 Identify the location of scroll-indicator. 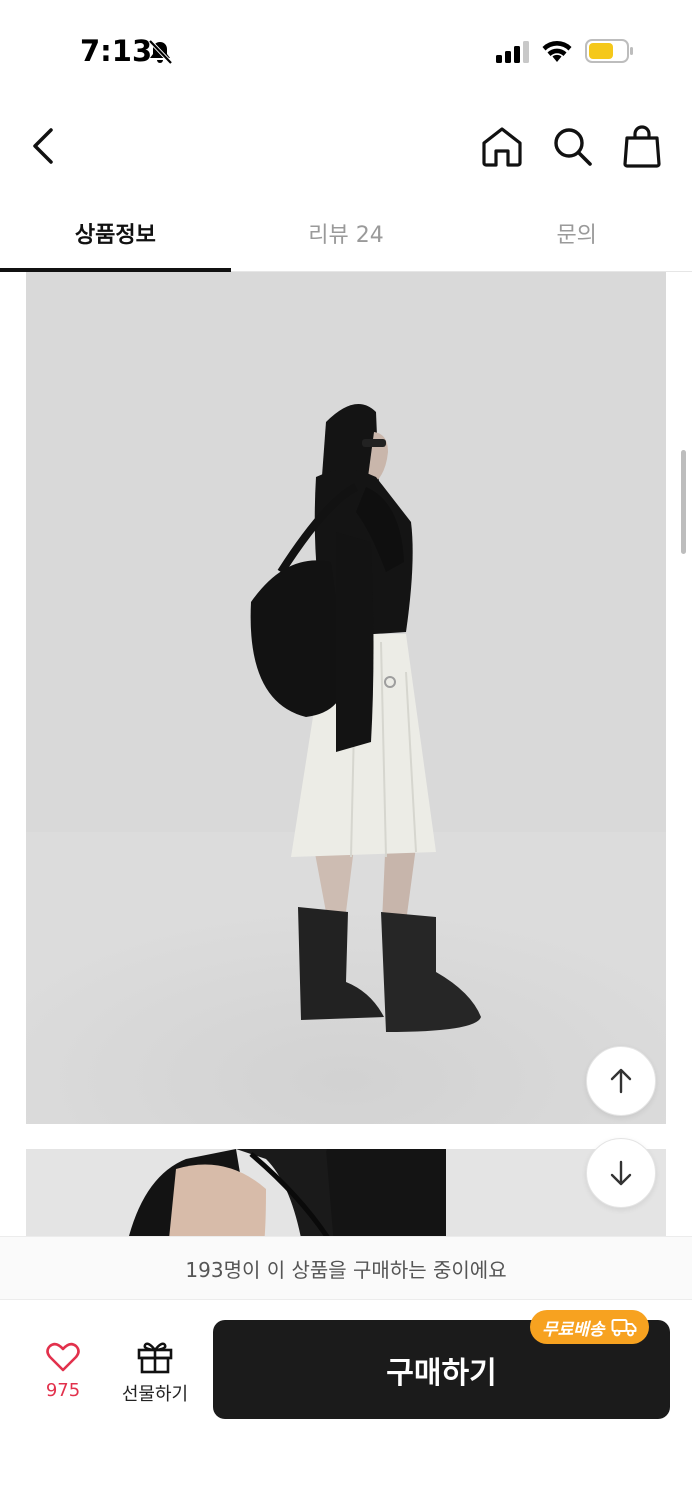
(683, 502).